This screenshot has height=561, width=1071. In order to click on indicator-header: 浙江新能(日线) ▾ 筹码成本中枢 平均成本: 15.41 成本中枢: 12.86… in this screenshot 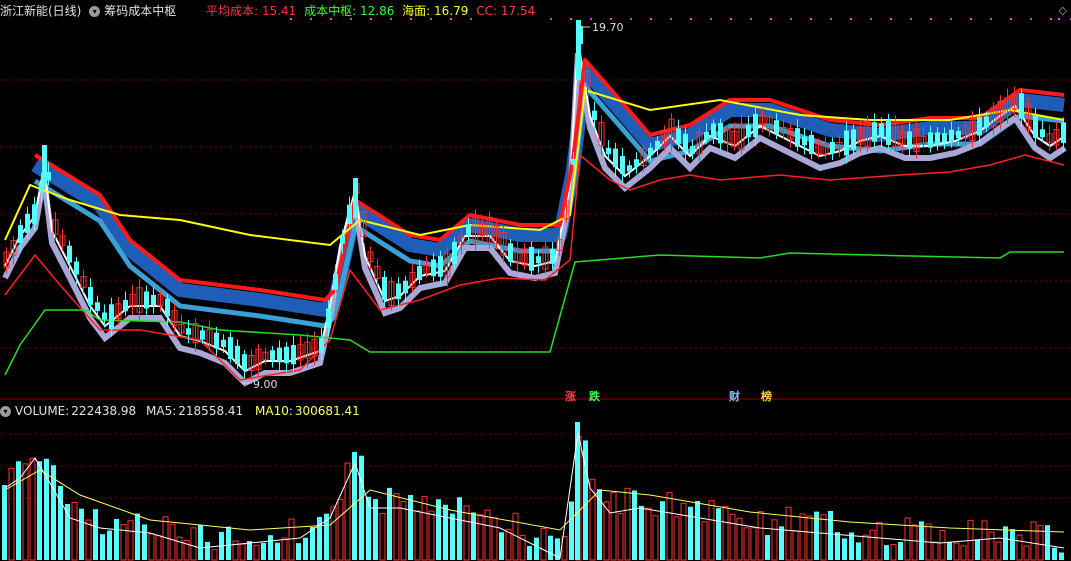, I will do `click(269, 11)`.